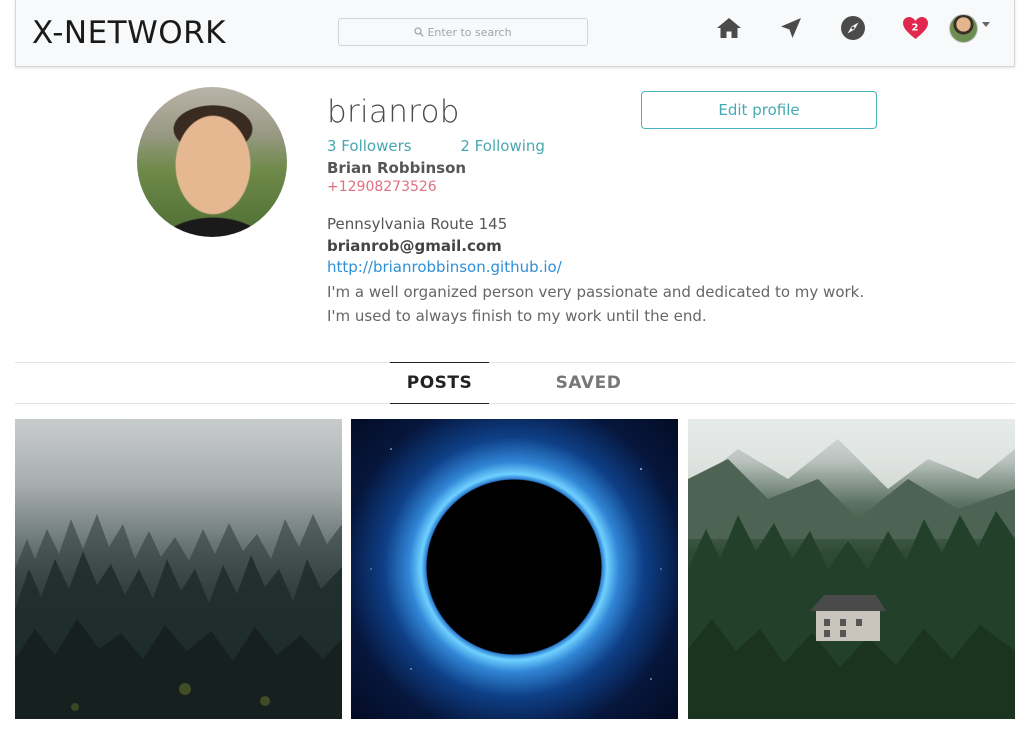 The image size is (1028, 738). What do you see at coordinates (178, 616) in the screenshot?
I see `forest-image` at bounding box center [178, 616].